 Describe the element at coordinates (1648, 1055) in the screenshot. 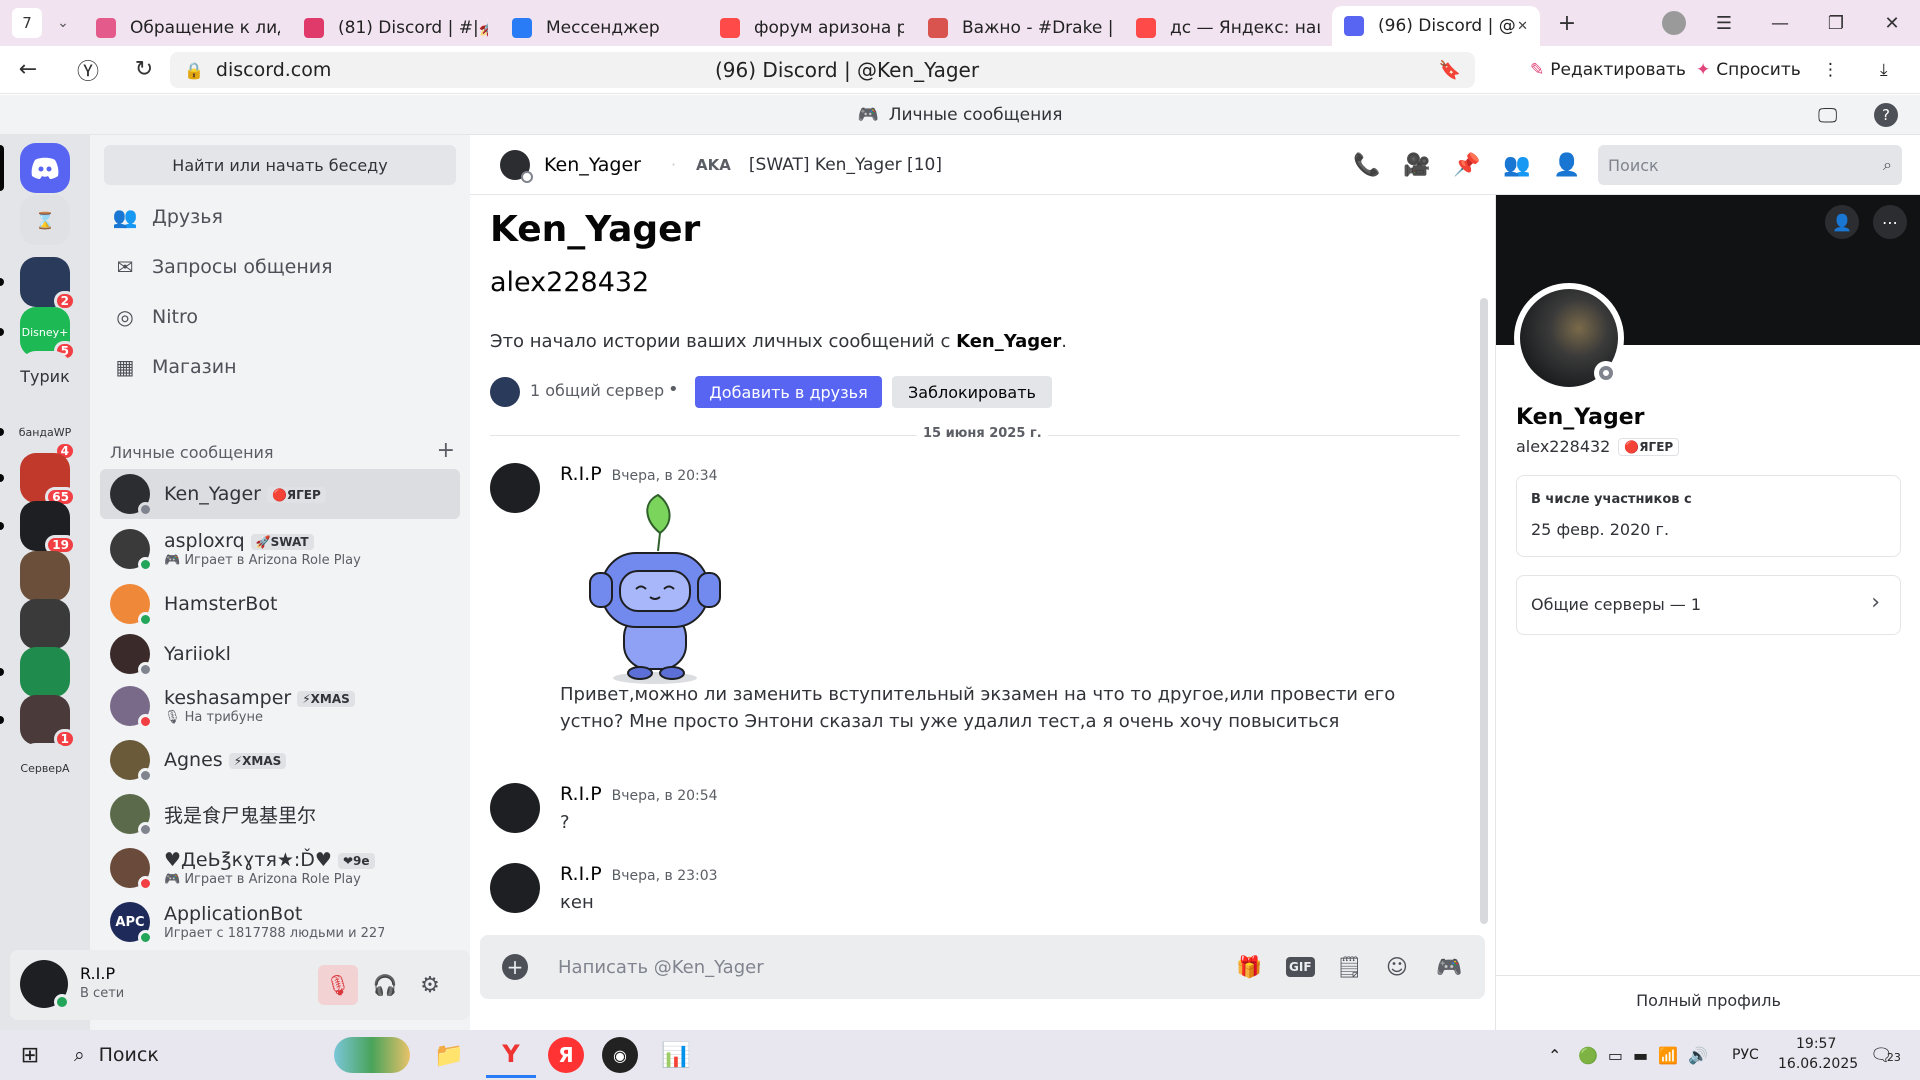

I see `tray-apps-icons: 🟢▭▬📶🔊` at that location.